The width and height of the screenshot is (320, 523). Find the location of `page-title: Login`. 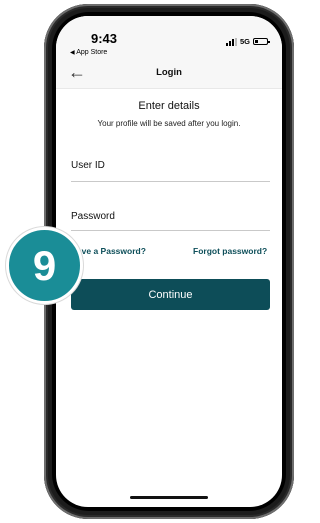

page-title: Login is located at coordinates (169, 72).